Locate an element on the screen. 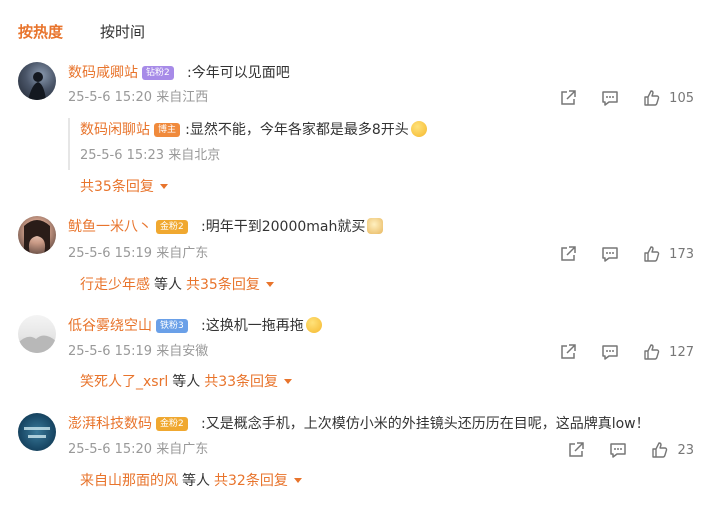 Image resolution: width=720 pixels, height=529 pixels. comment-meta: 25-5-6 15:20 来自江西 is located at coordinates (138, 97).